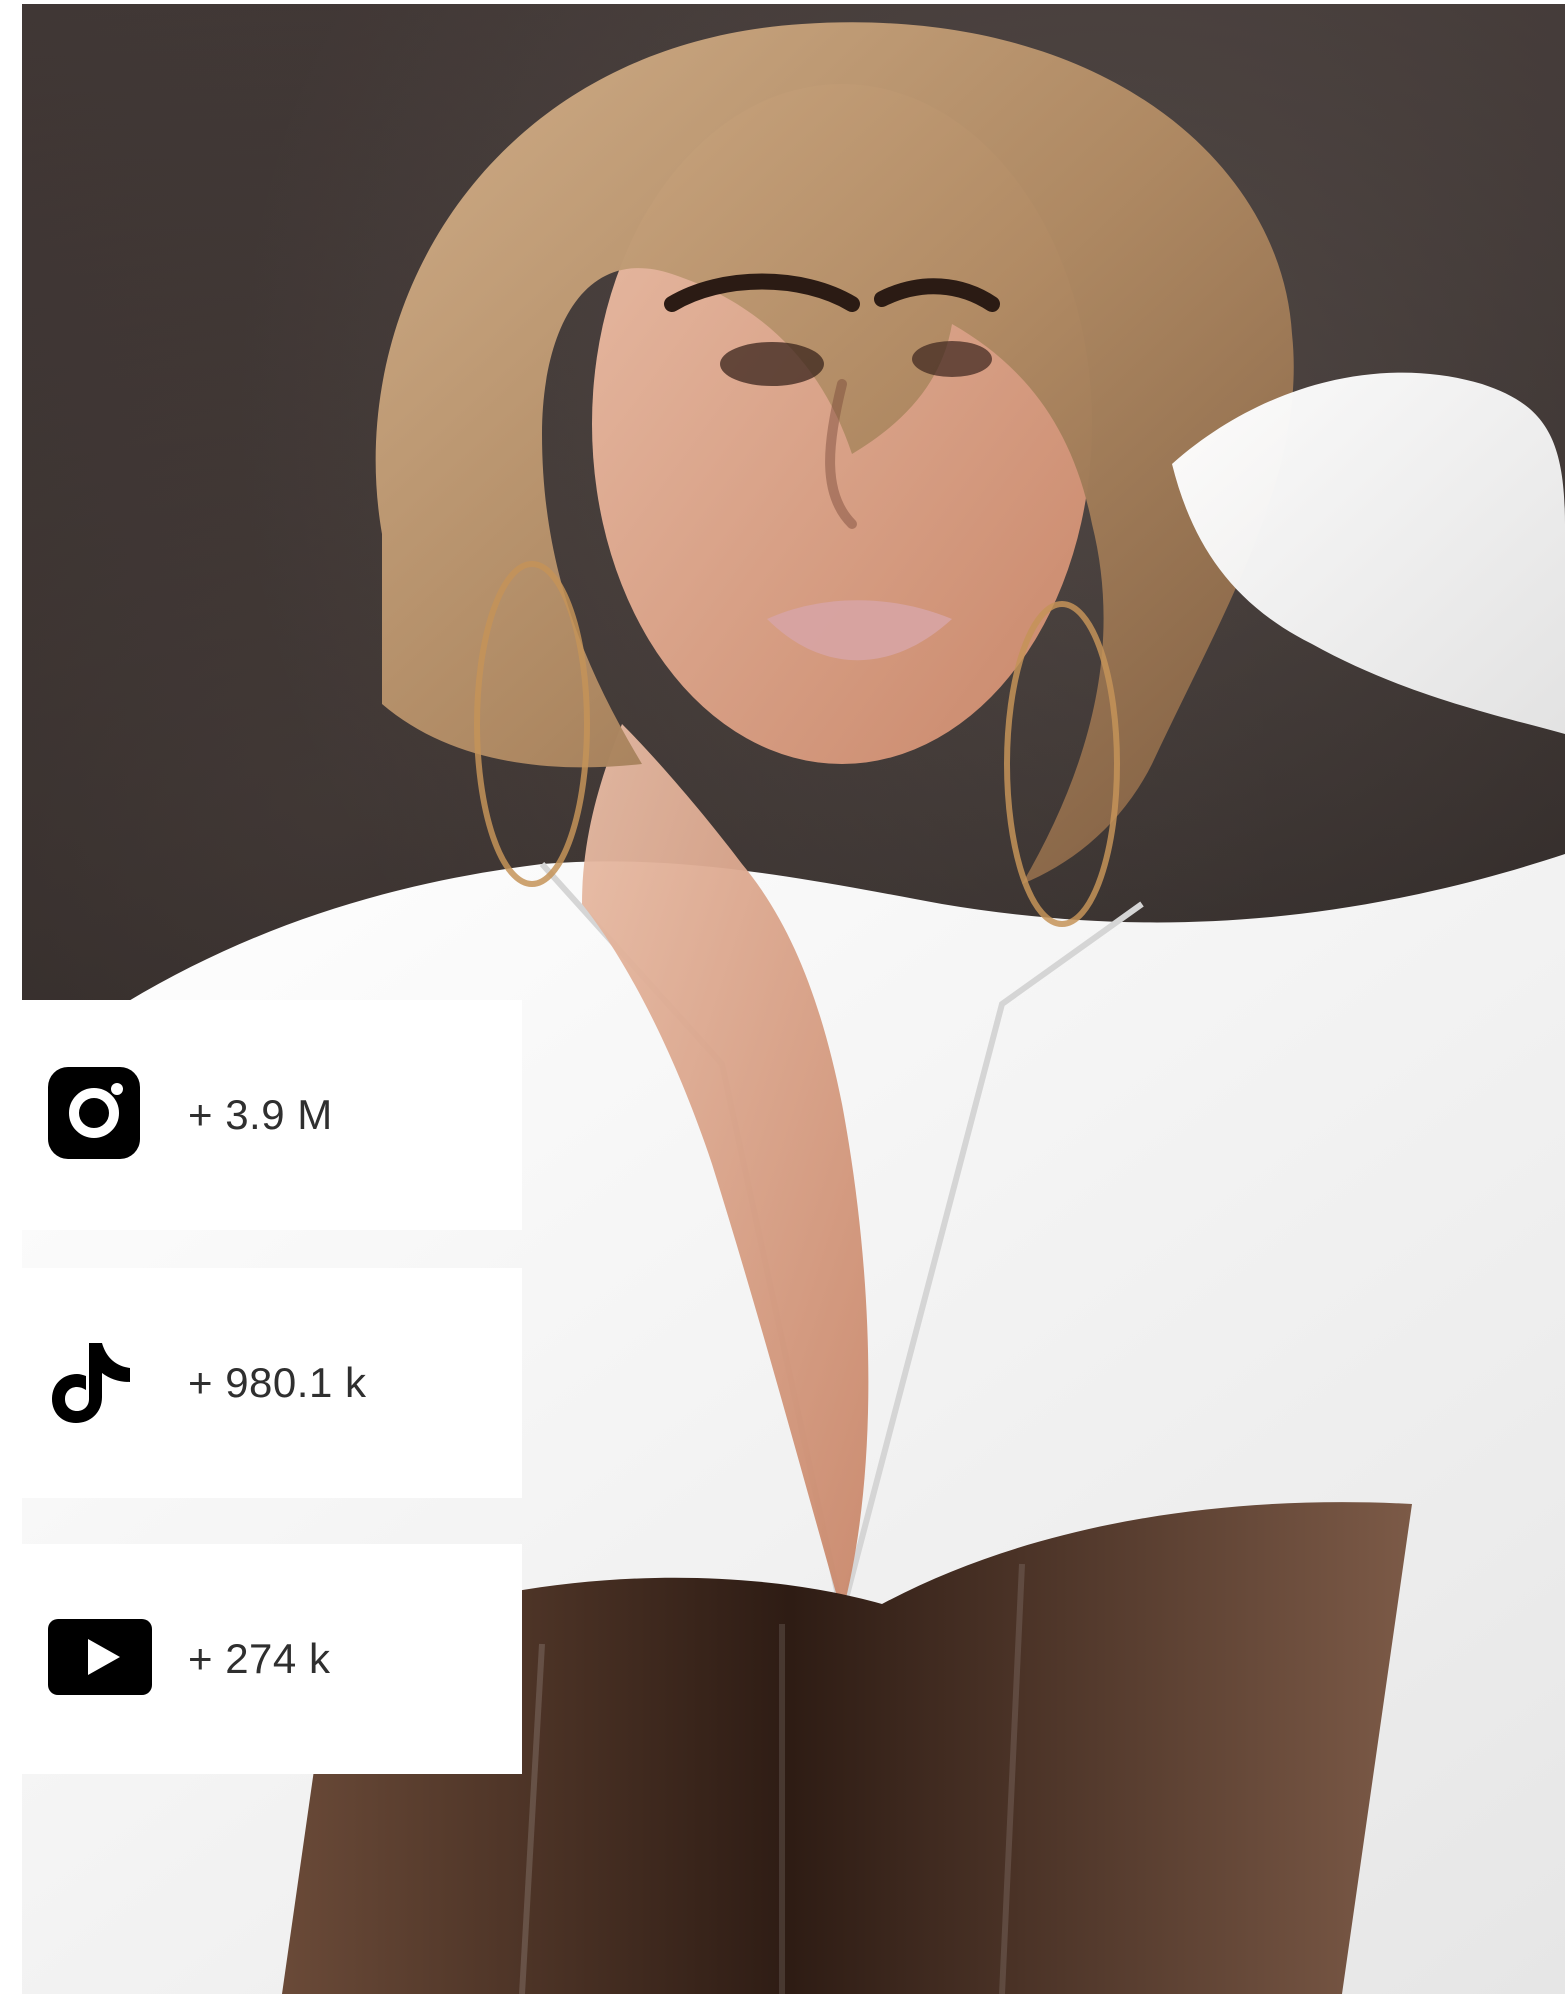 This screenshot has width=1565, height=1994. Describe the element at coordinates (259, 1658) in the screenshot. I see `youtube-subscriber-count: + 274 k` at that location.